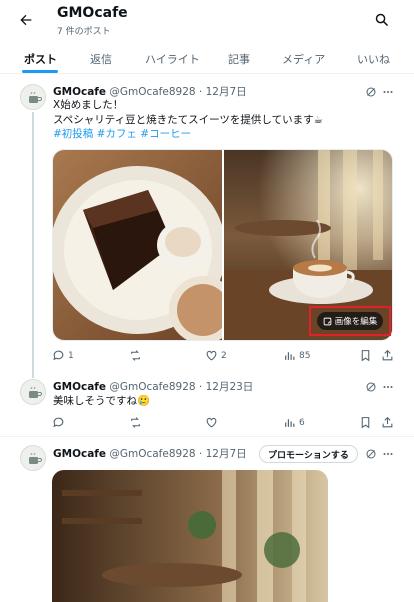 The image size is (414, 602). I want to click on post-image, so click(190, 536).